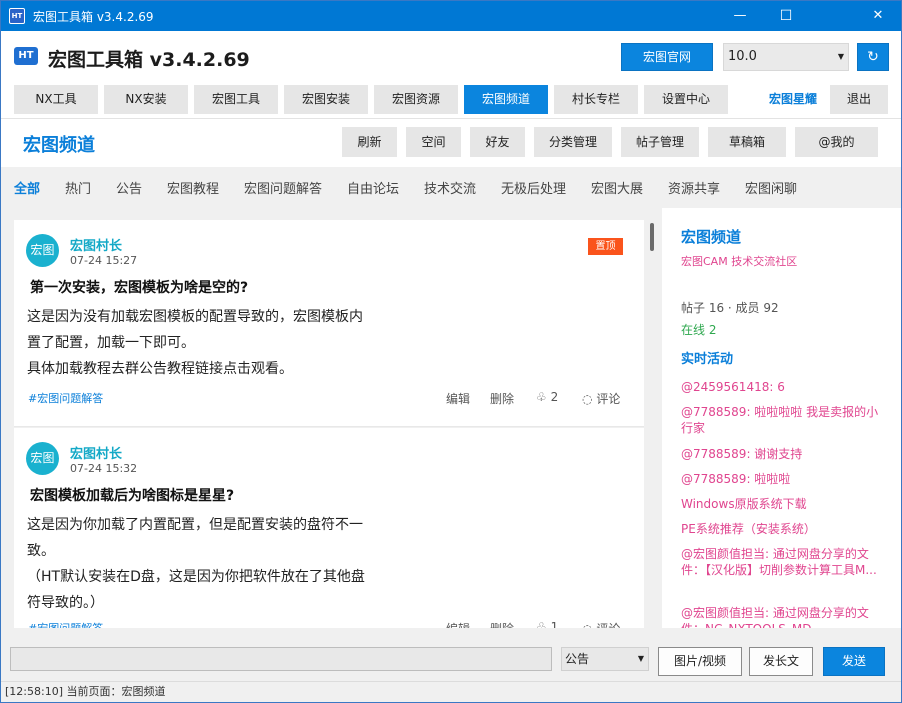 The height and width of the screenshot is (703, 902). Describe the element at coordinates (617, 187) in the screenshot. I see `tab-showcase: 宏图大展` at that location.